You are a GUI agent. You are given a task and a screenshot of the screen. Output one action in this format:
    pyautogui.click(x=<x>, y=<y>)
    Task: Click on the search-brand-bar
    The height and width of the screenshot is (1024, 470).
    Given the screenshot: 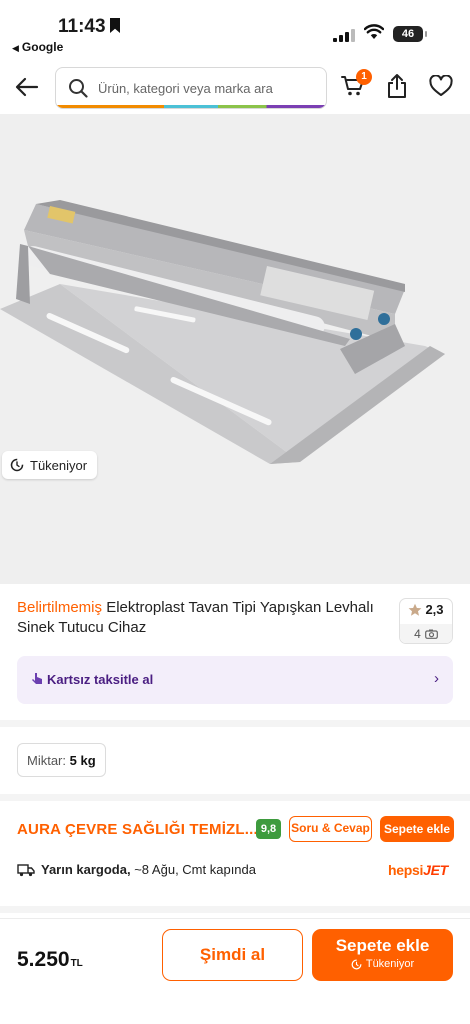 What is the action you would take?
    pyautogui.click(x=191, y=106)
    